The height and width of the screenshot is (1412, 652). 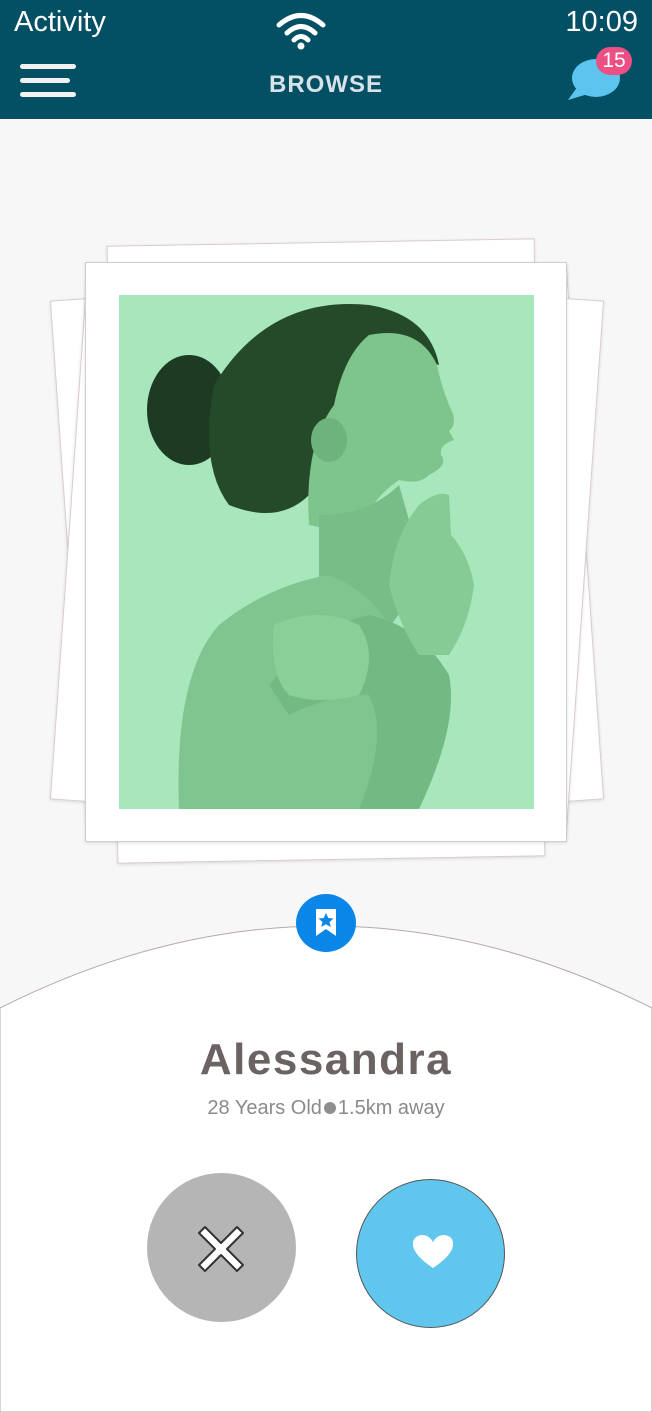 What do you see at coordinates (301, 31) in the screenshot?
I see `wifi-icon` at bounding box center [301, 31].